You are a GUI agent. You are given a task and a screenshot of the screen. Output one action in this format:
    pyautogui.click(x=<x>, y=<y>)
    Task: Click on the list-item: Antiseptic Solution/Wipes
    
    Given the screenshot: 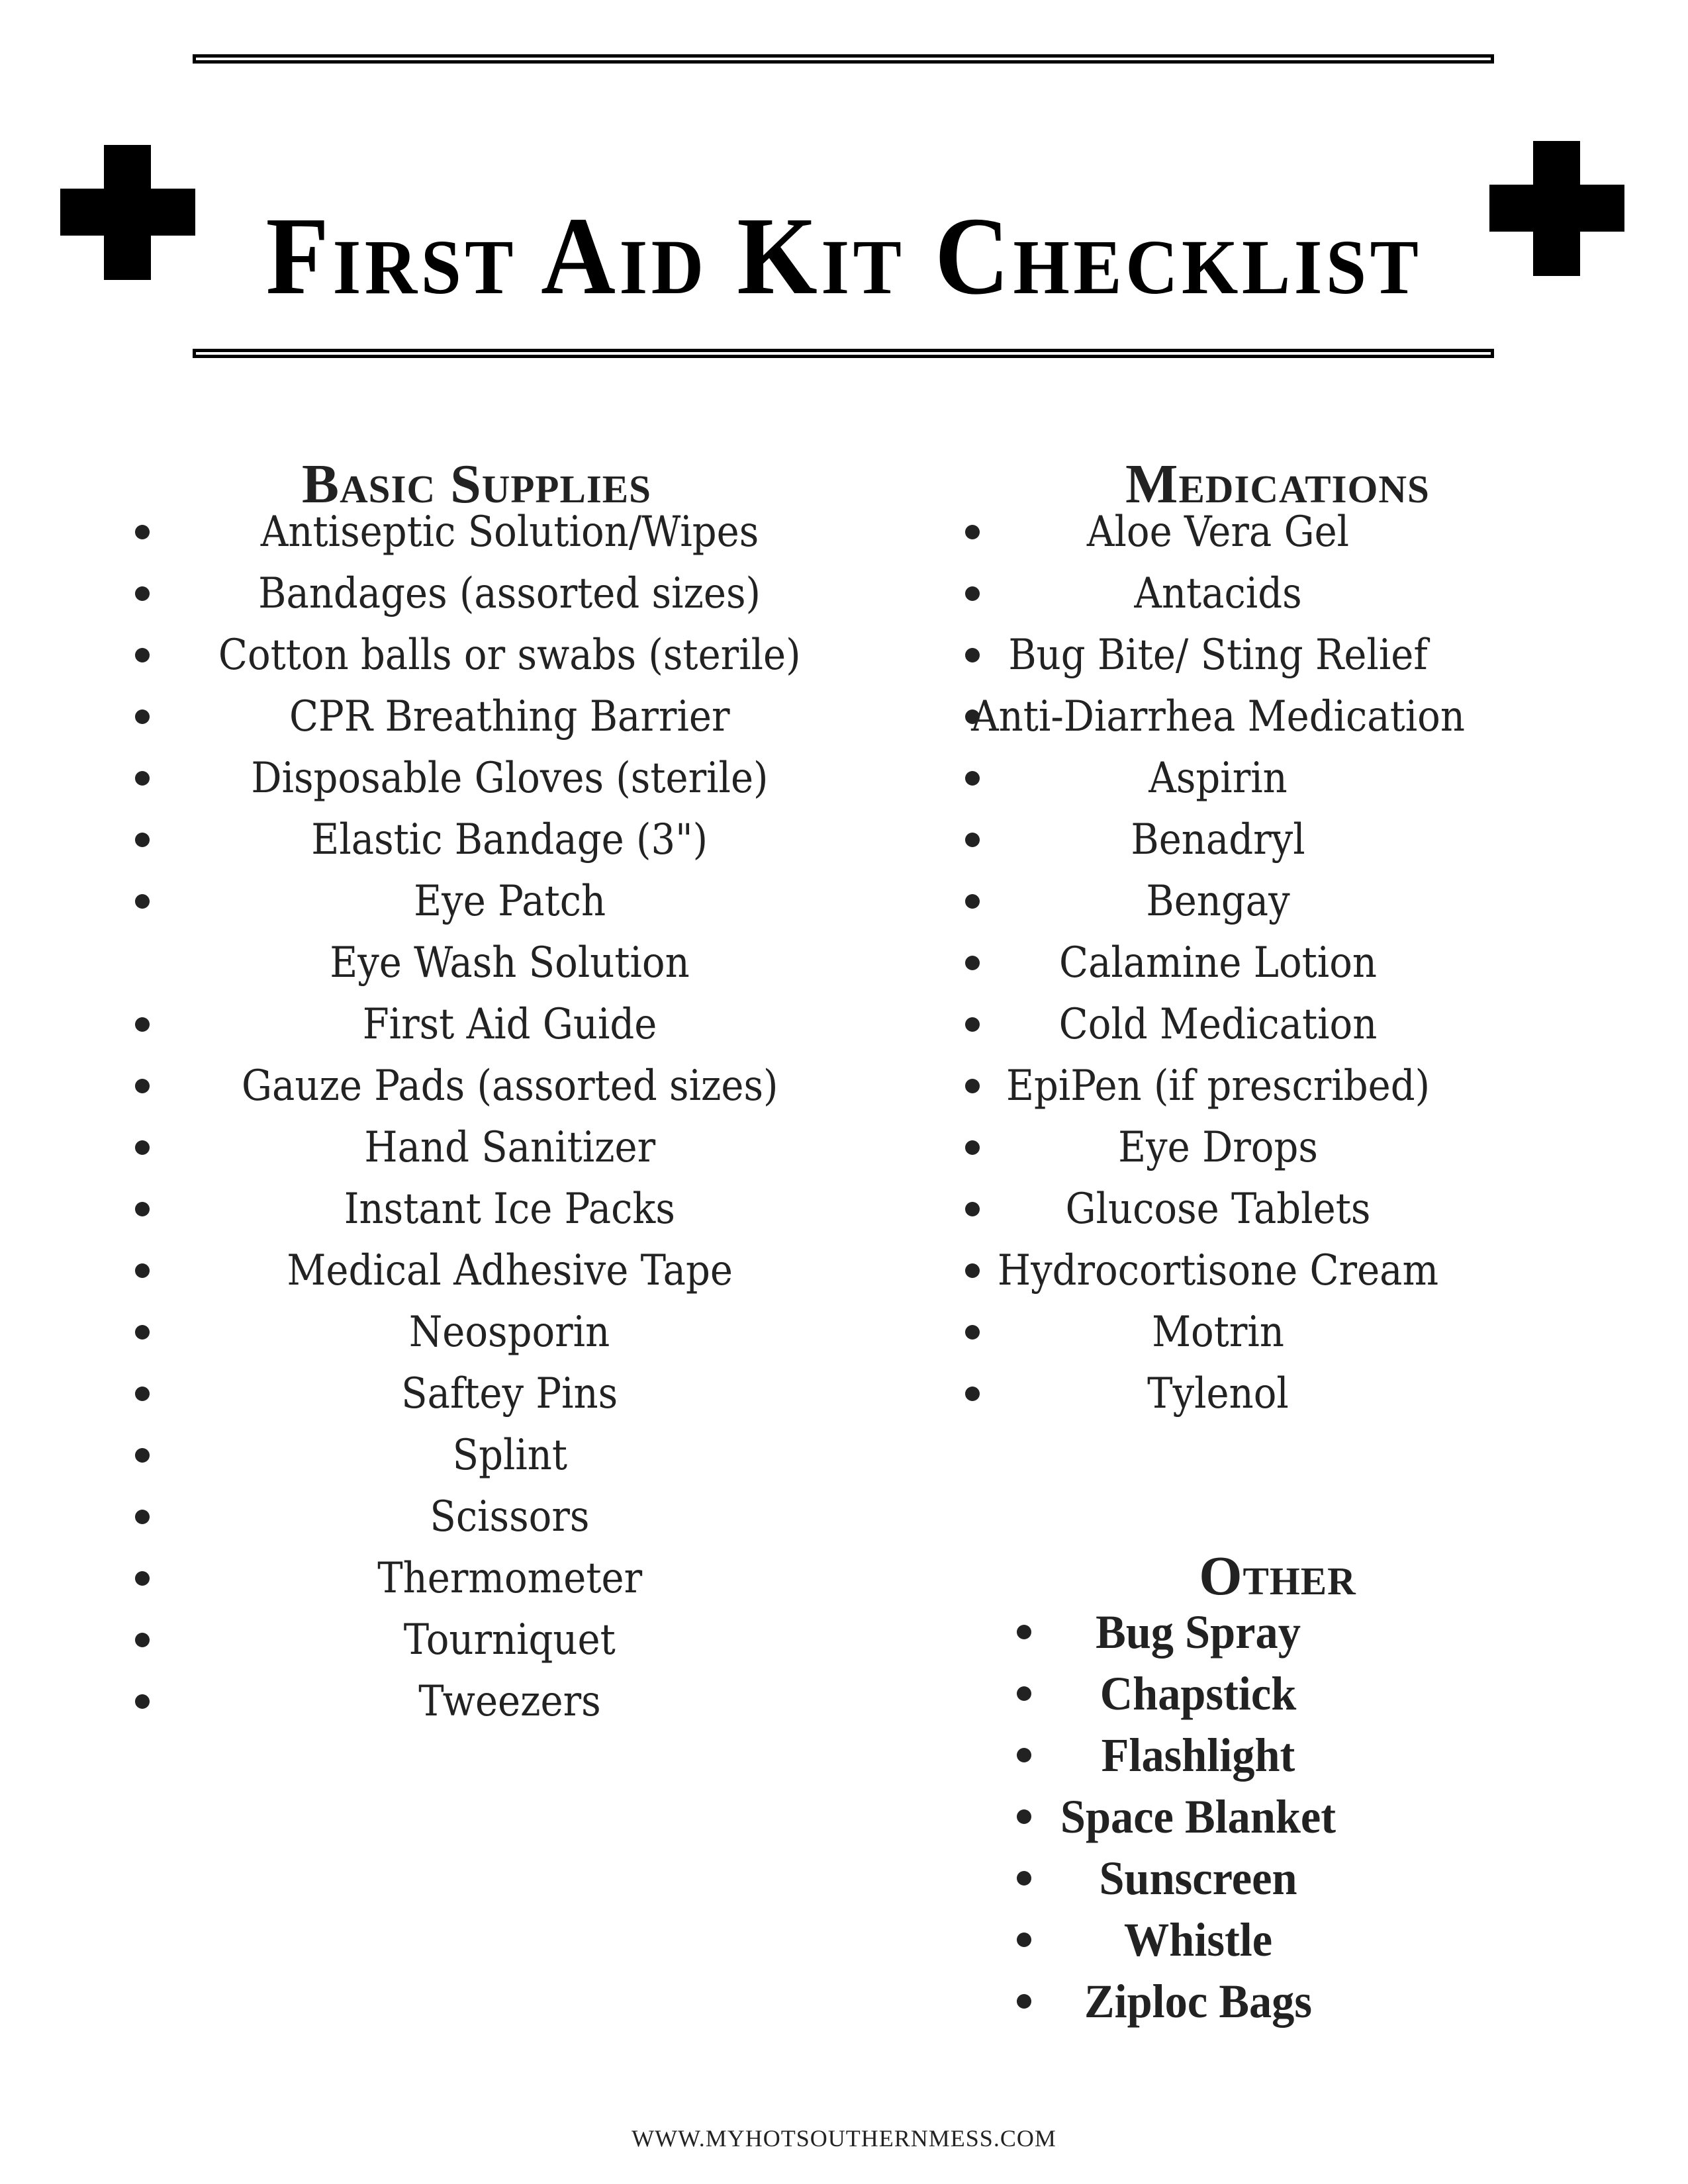 What is the action you would take?
    pyautogui.click(x=510, y=532)
    